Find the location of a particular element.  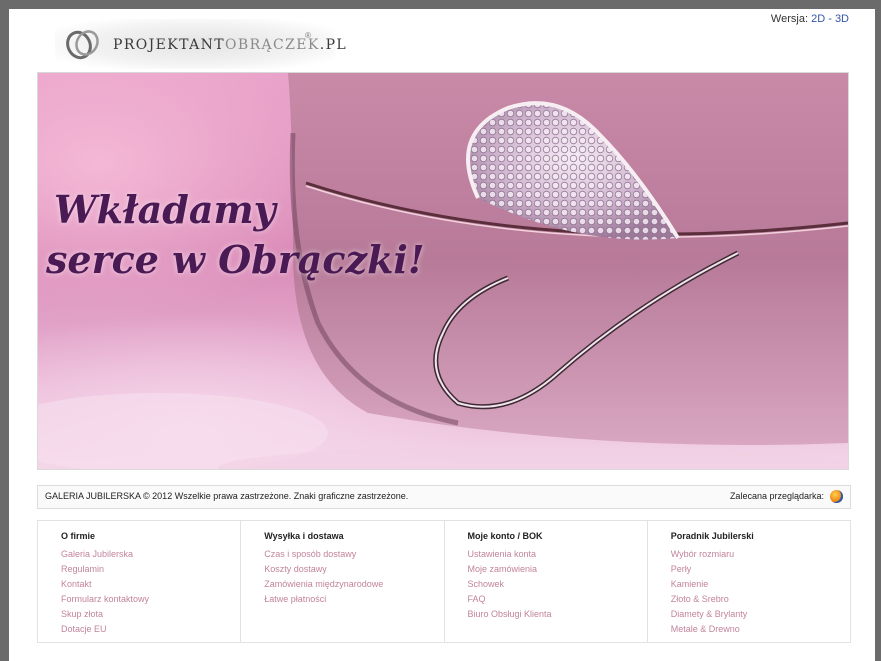

footer-link: Kamienie is located at coordinates (760, 584).